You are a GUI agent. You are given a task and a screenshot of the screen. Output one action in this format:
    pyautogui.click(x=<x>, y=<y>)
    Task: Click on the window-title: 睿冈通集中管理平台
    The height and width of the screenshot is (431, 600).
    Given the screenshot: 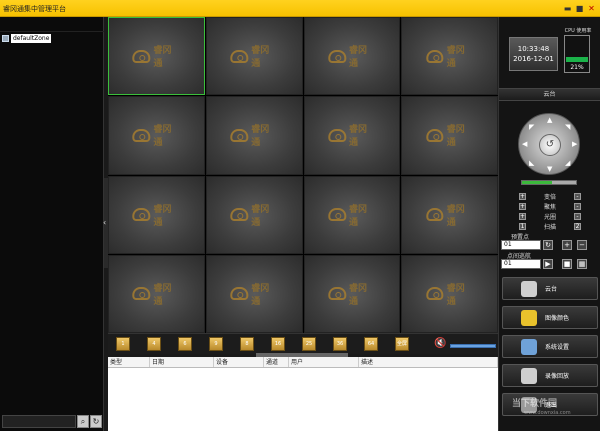 What is the action you would take?
    pyautogui.click(x=34, y=9)
    